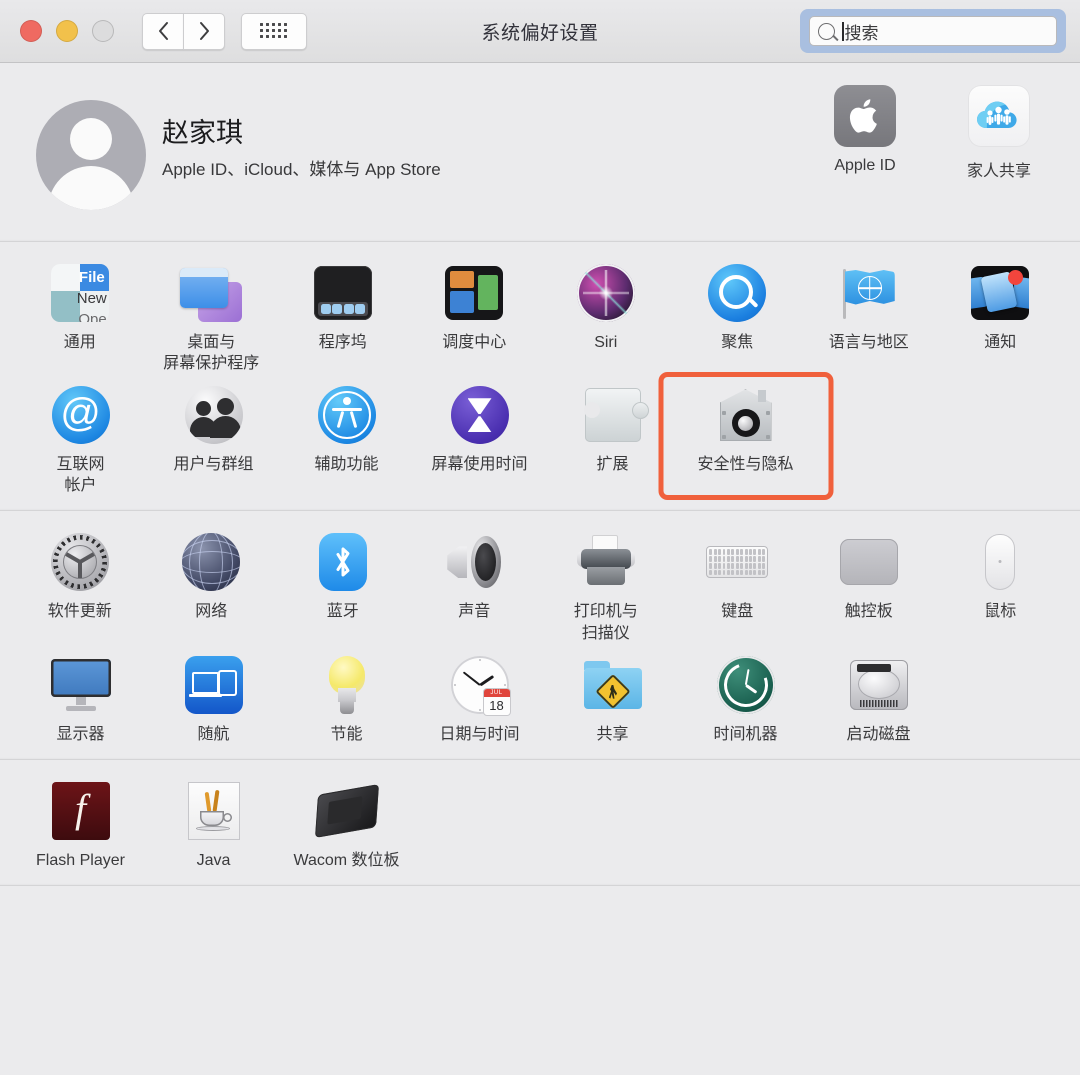 The image size is (1080, 1075). I want to click on pref-label: 日期与时间, so click(479, 734).